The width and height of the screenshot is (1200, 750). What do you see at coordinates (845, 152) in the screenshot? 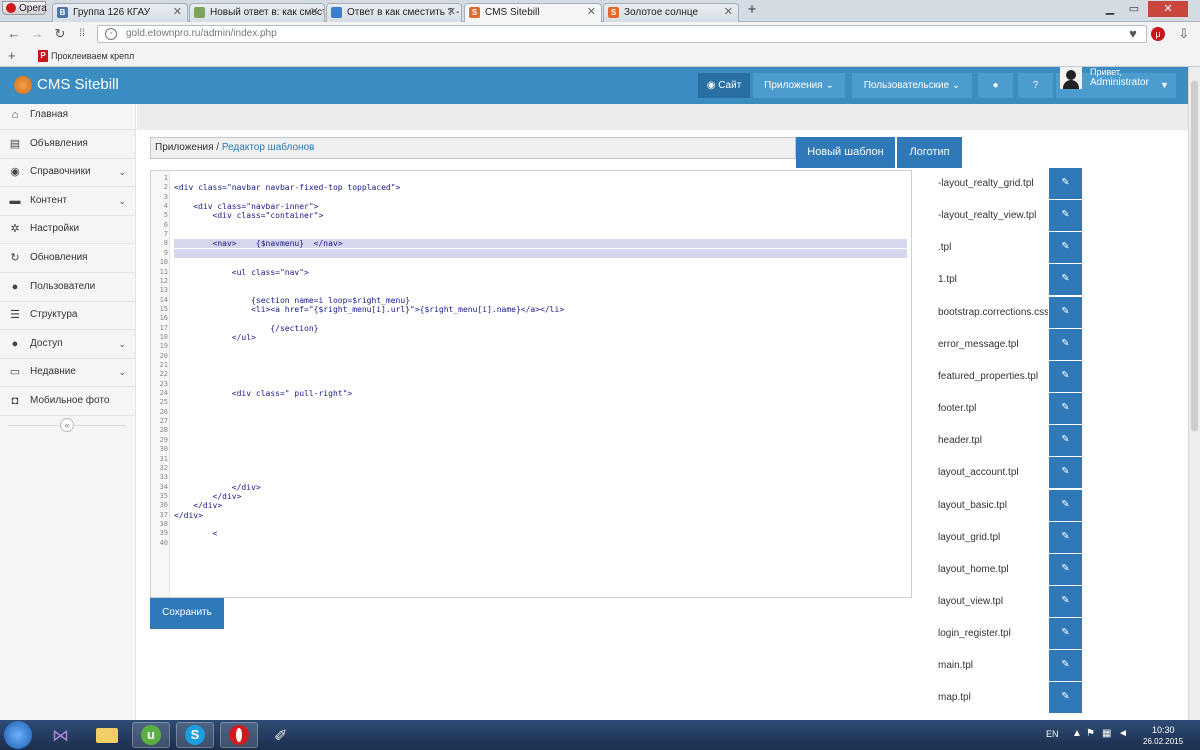
I see `new-template-button: Новый шаблон` at bounding box center [845, 152].